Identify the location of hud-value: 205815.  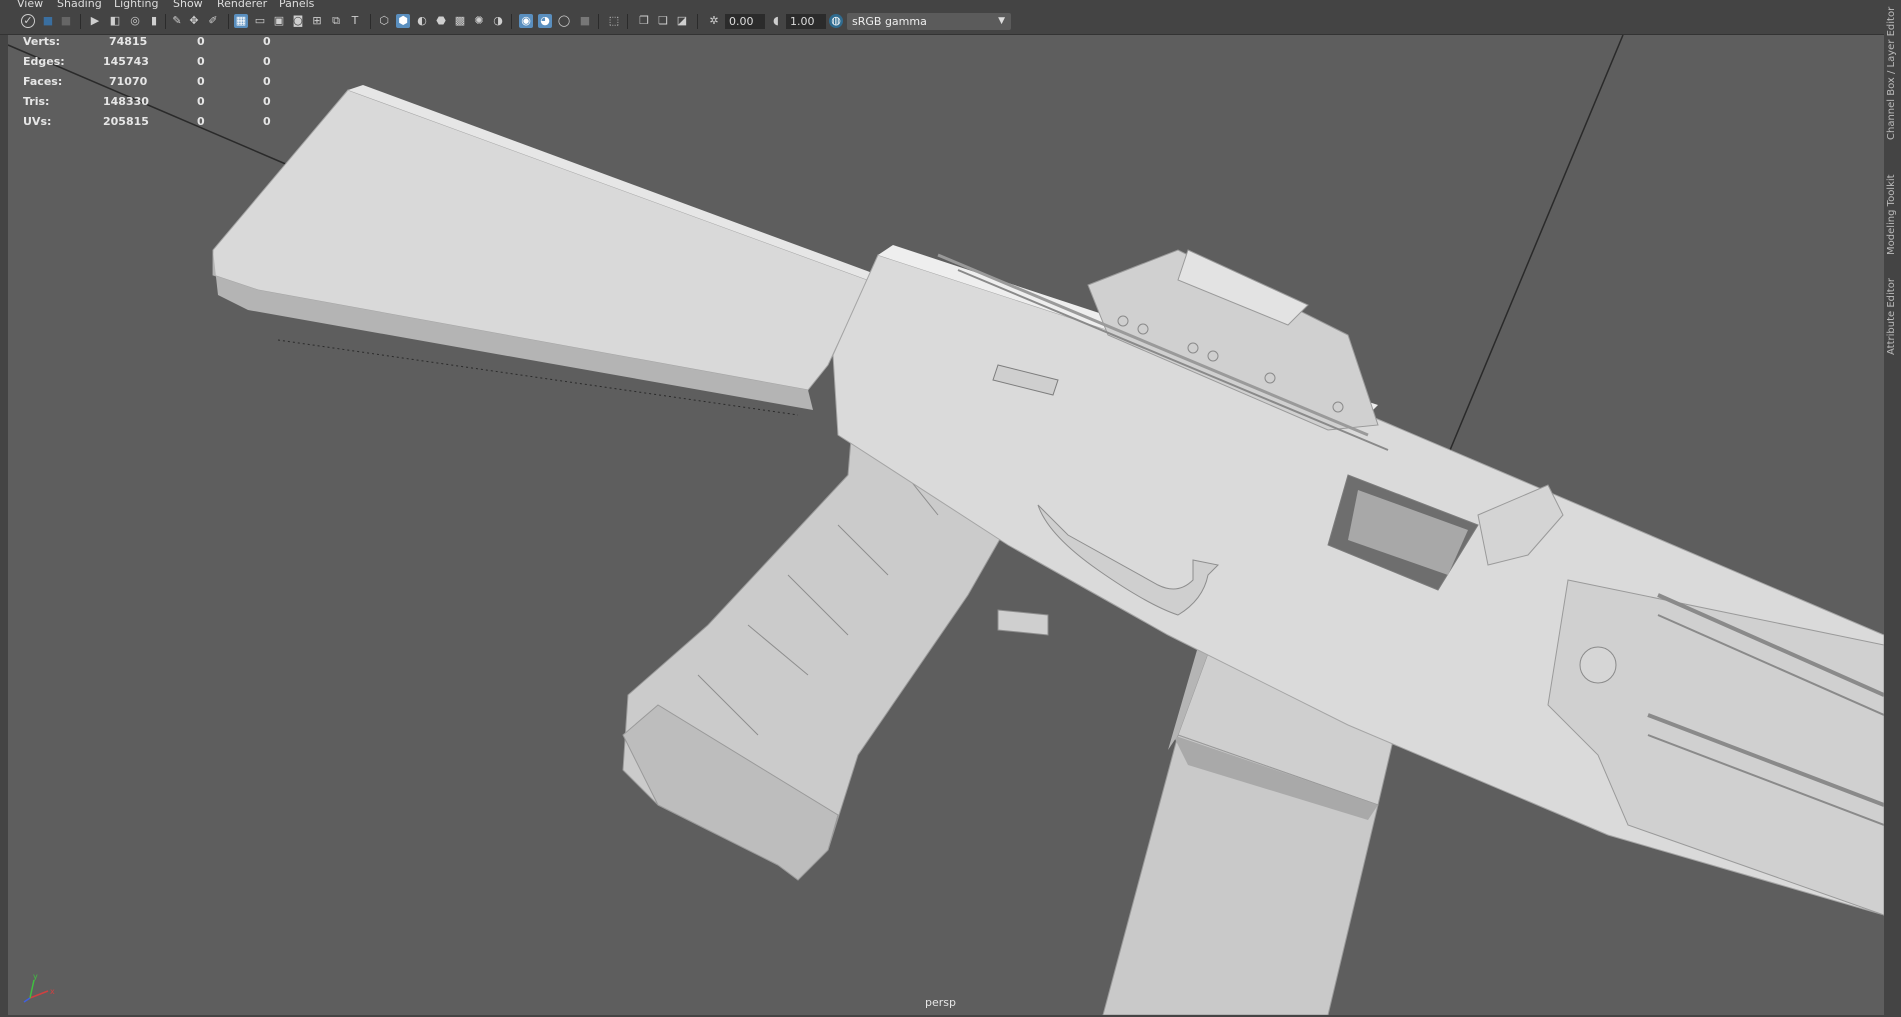
(126, 121).